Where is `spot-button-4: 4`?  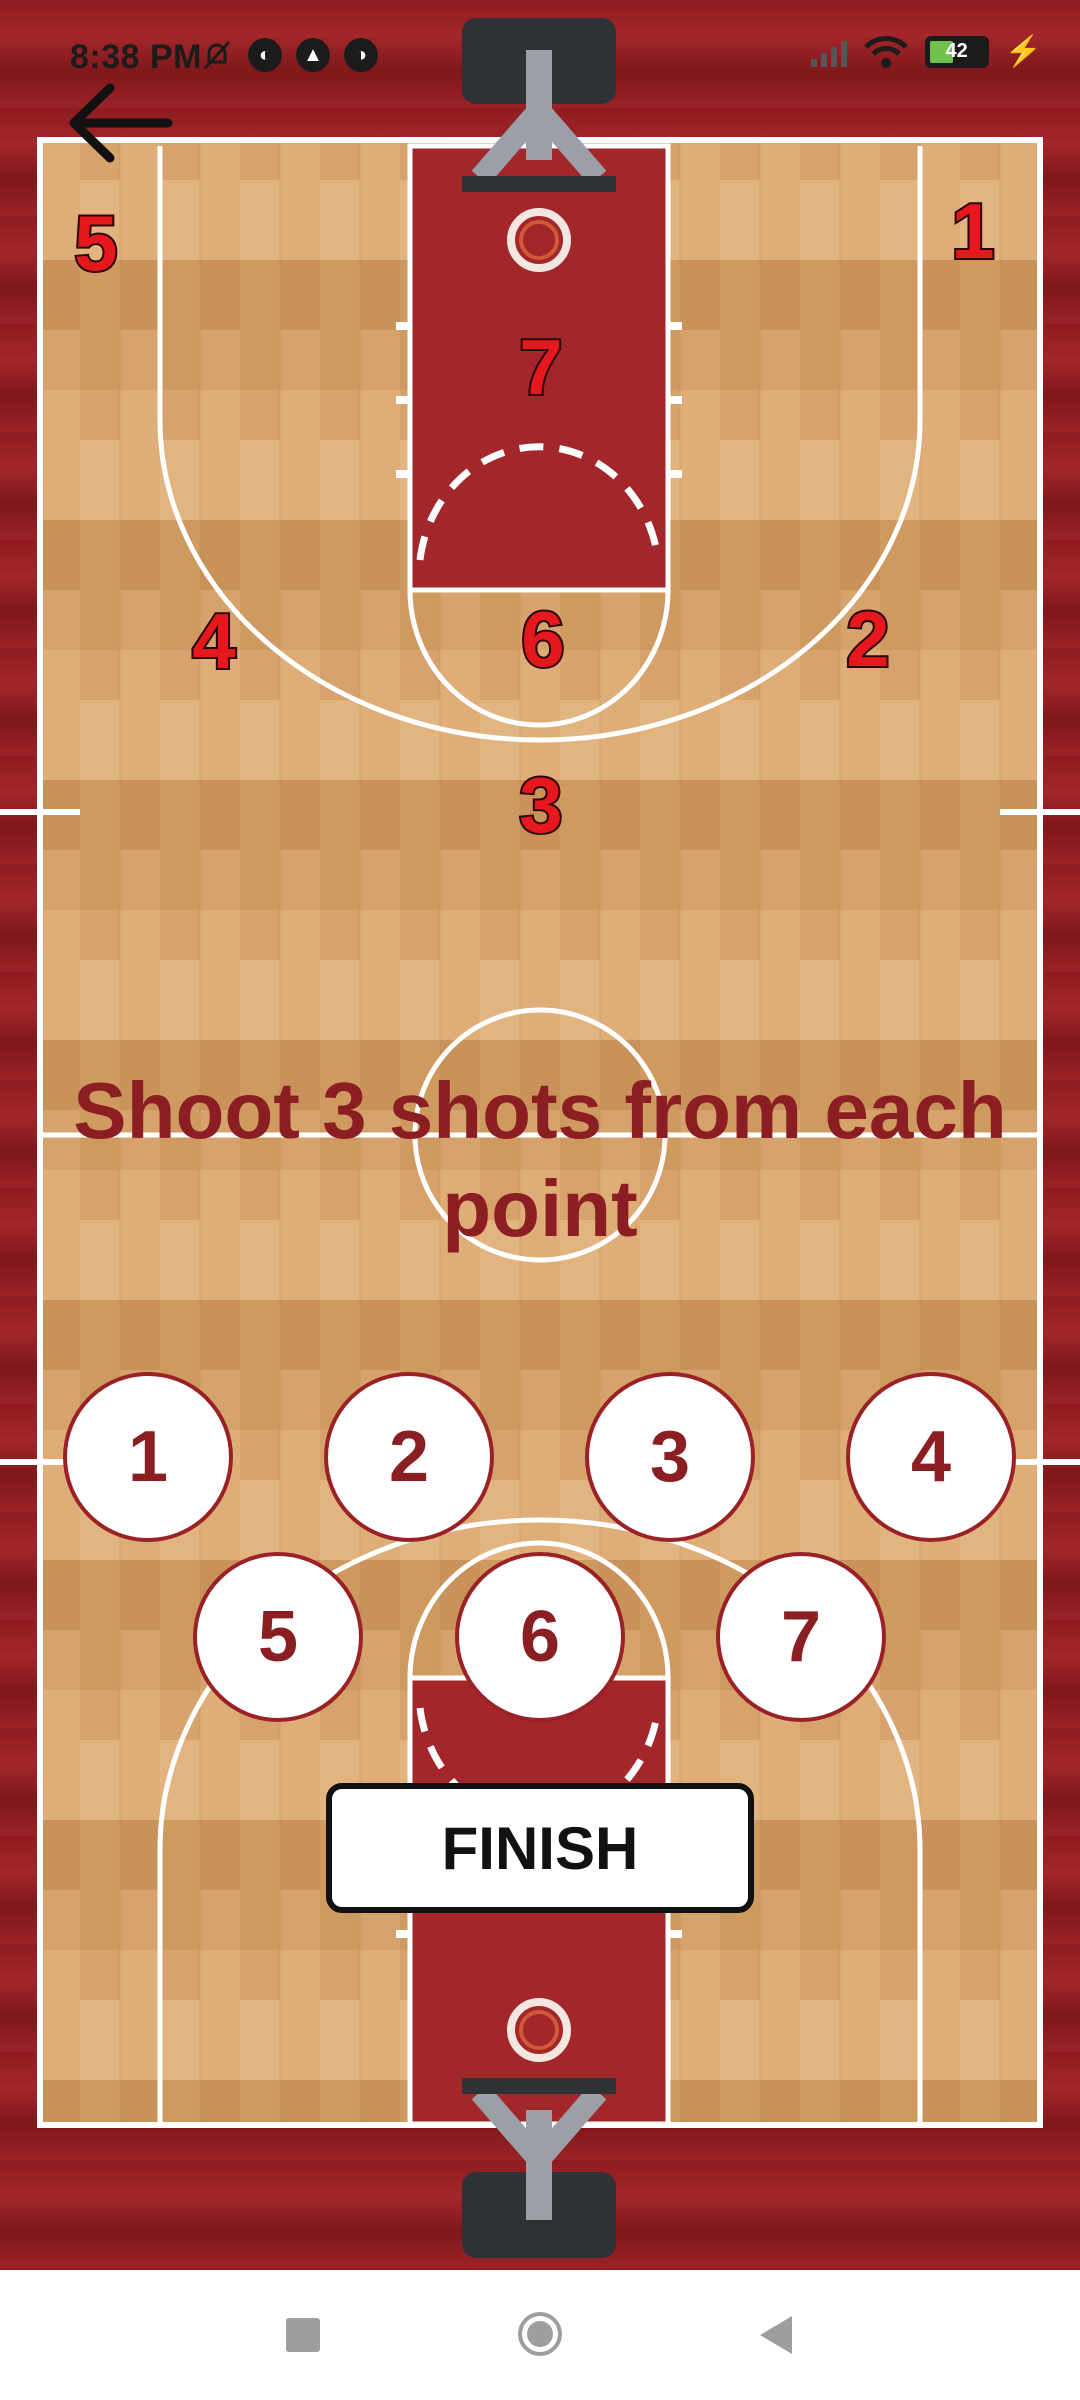 spot-button-4: 4 is located at coordinates (931, 1457).